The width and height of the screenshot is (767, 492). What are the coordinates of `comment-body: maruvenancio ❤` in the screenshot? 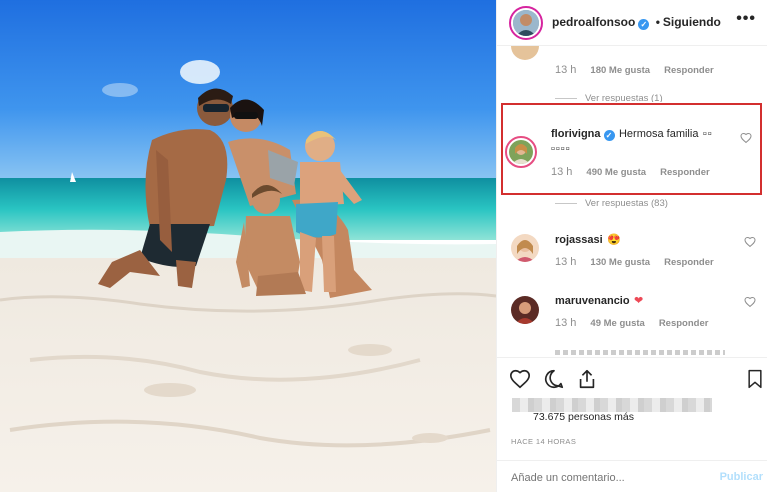 It's located at (599, 300).